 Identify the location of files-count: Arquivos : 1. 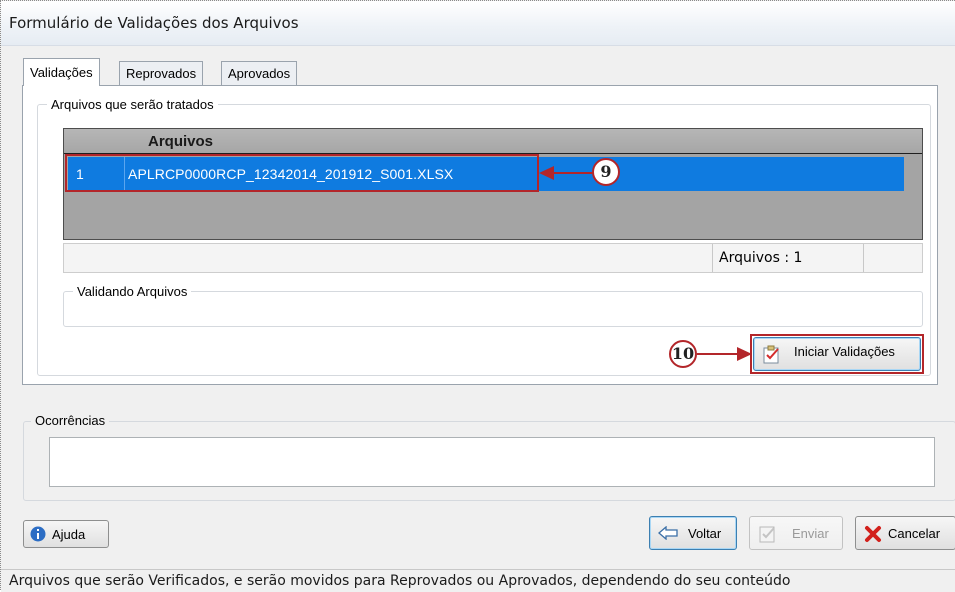
(761, 258).